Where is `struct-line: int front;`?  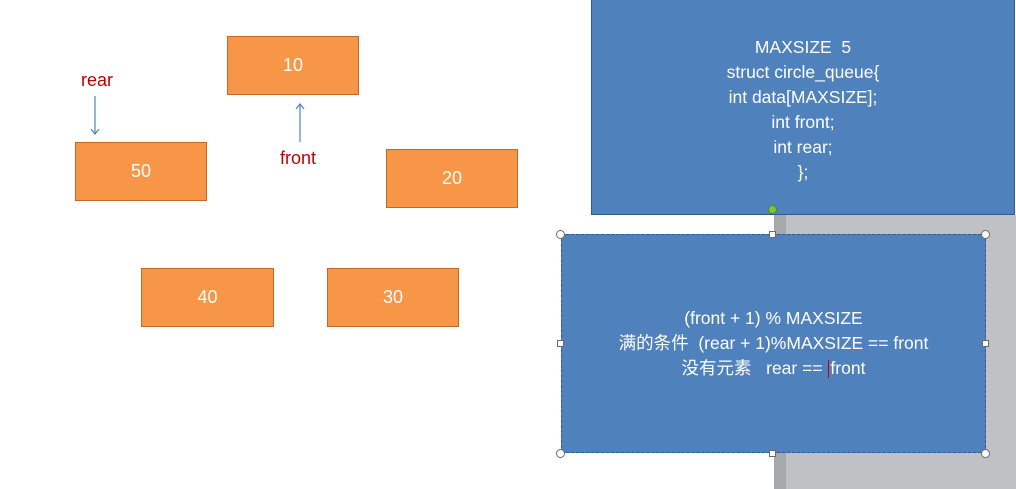 struct-line: int front; is located at coordinates (803, 121).